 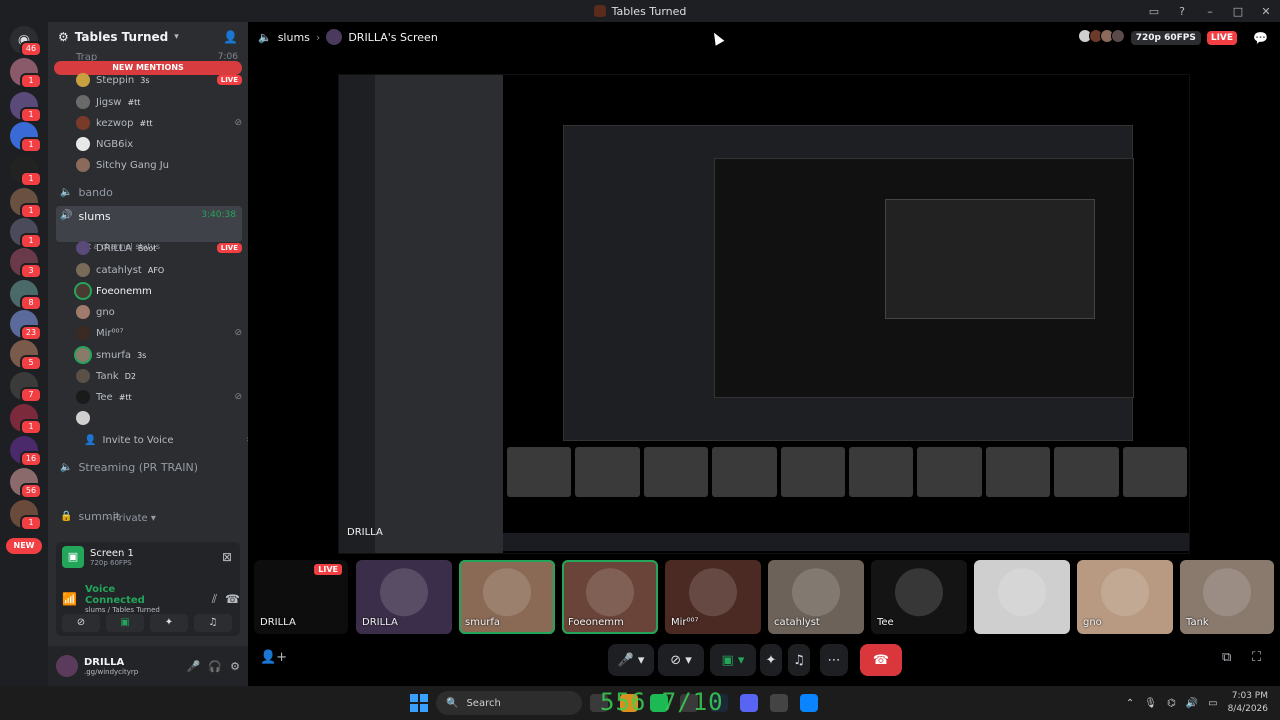 I want to click on voice-member: DRILLA Boot LIVE, so click(x=159, y=248).